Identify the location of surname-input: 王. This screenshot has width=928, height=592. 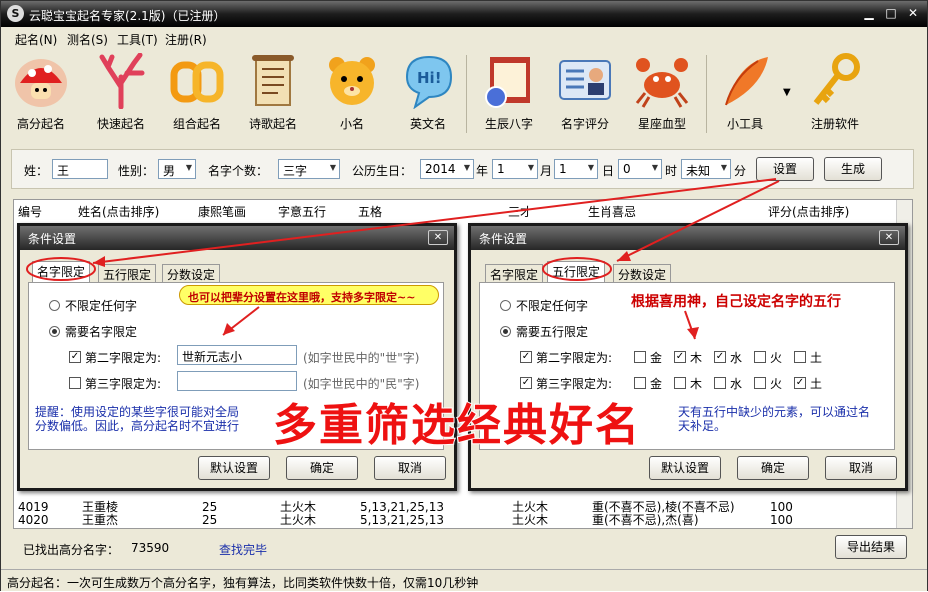
(80, 169).